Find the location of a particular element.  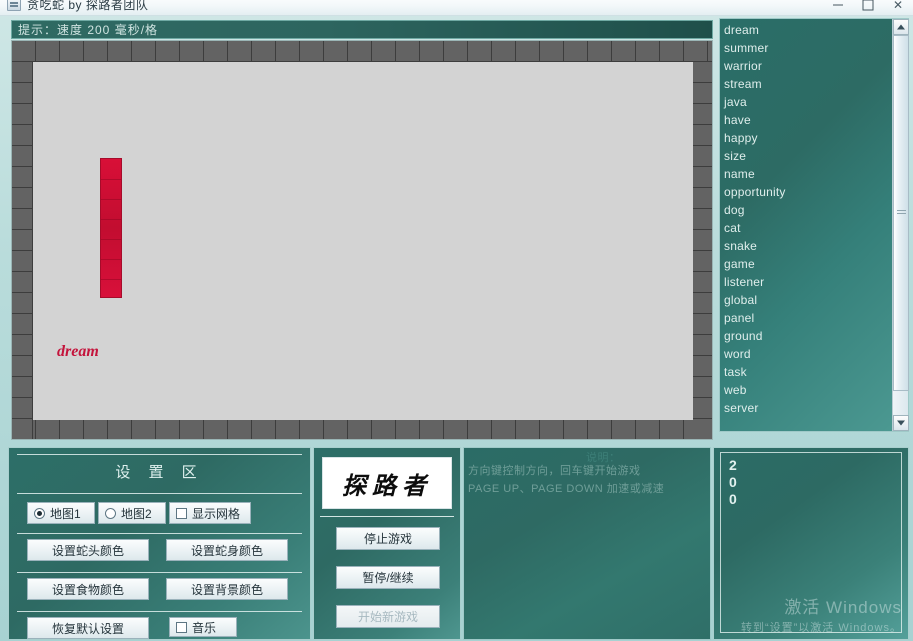

word-list-item: warrior is located at coordinates (806, 66).